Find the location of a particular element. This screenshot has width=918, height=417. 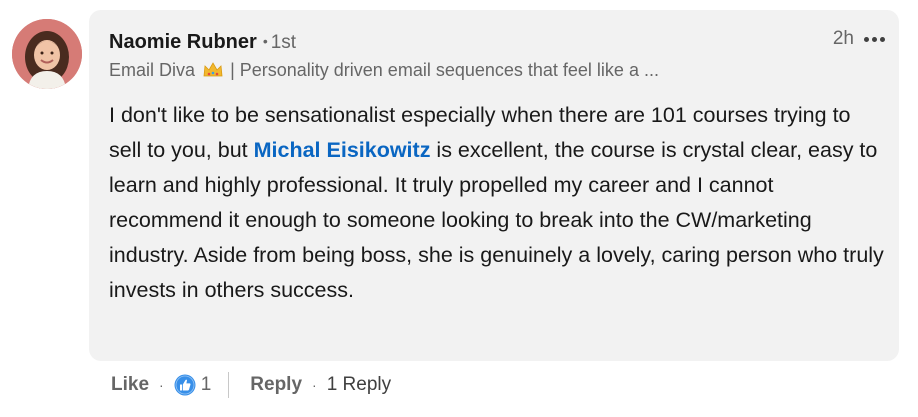

like-count: 1 is located at coordinates (206, 385).